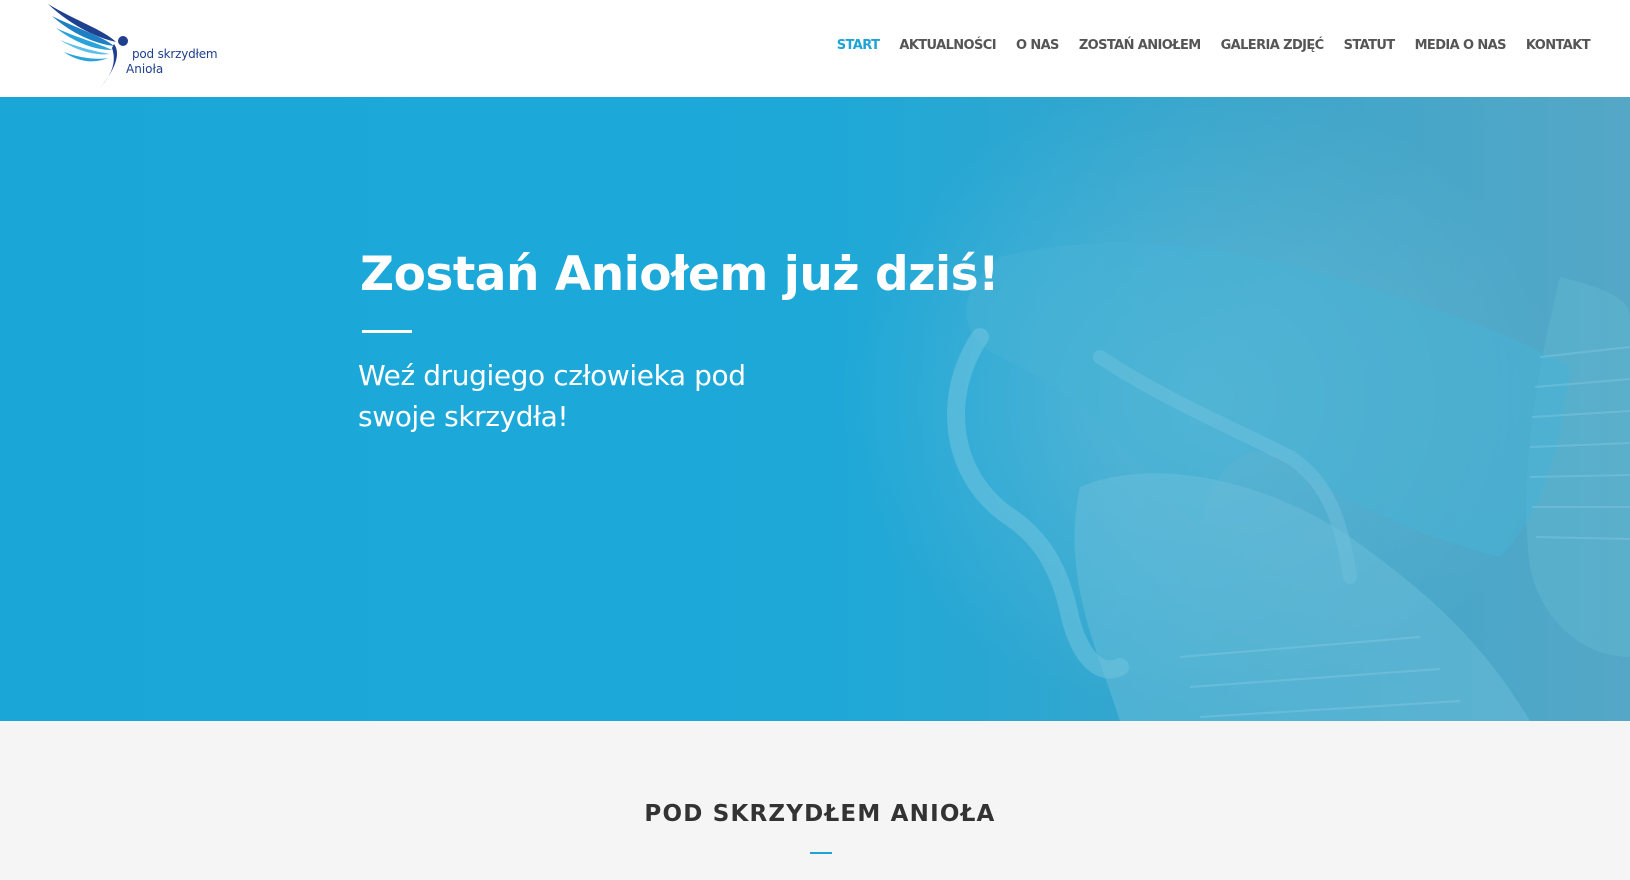  I want to click on nav-item-galeria-zdjec: GALERIA ZDJĘĆ, so click(1273, 45).